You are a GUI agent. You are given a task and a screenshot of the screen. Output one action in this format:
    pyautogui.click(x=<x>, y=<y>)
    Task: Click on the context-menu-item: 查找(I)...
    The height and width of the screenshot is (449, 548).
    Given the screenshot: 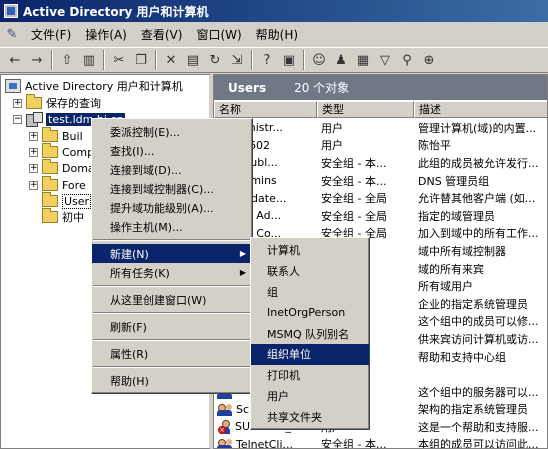 What is the action you would take?
    pyautogui.click(x=172, y=150)
    